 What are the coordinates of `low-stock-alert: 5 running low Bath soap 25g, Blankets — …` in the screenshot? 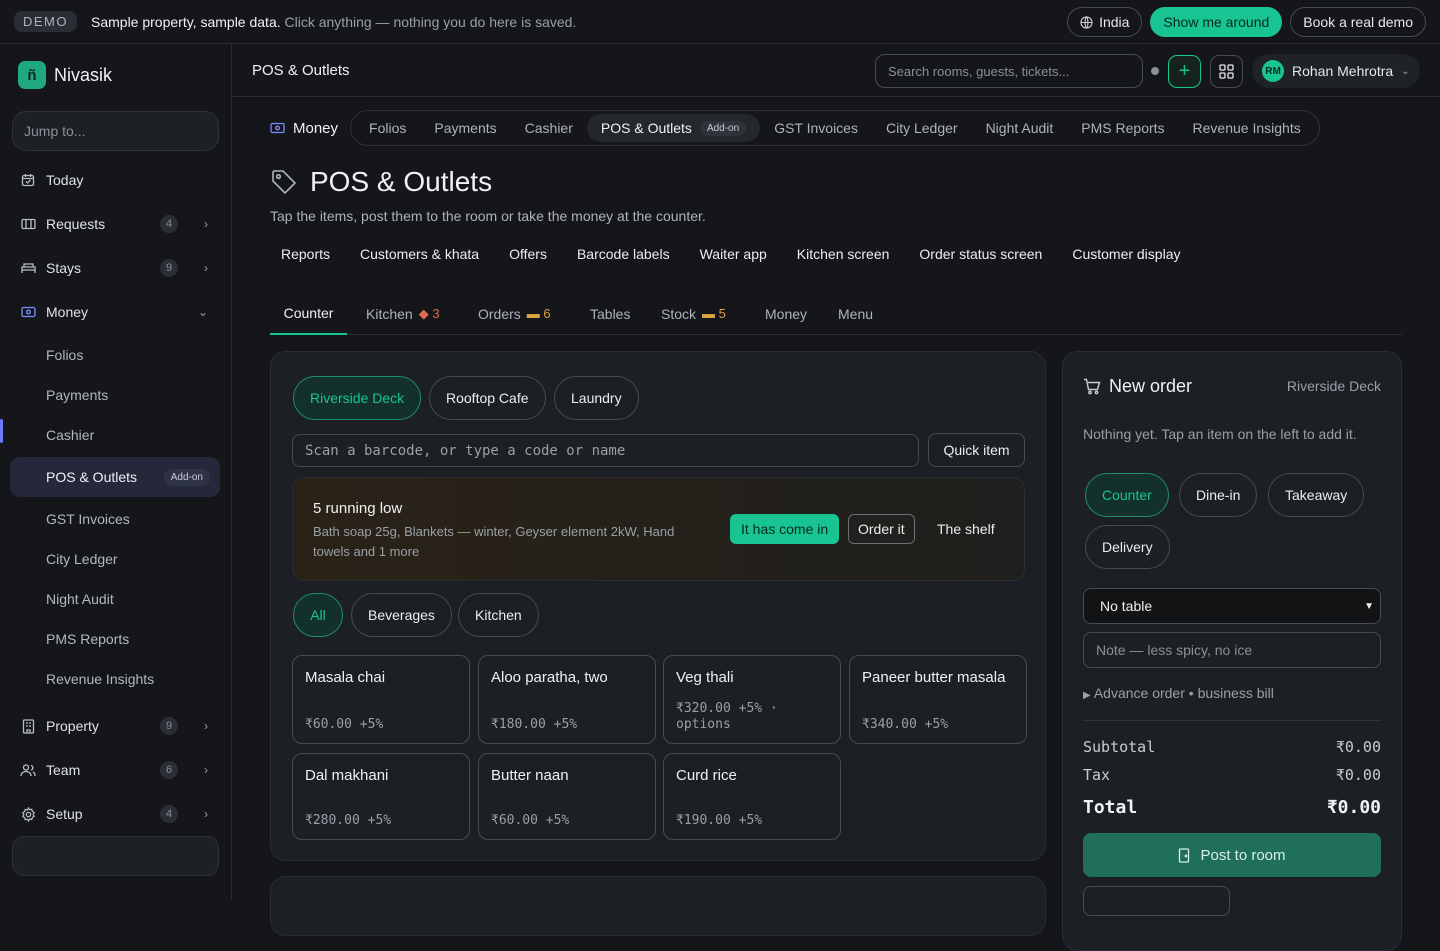 It's located at (658, 529).